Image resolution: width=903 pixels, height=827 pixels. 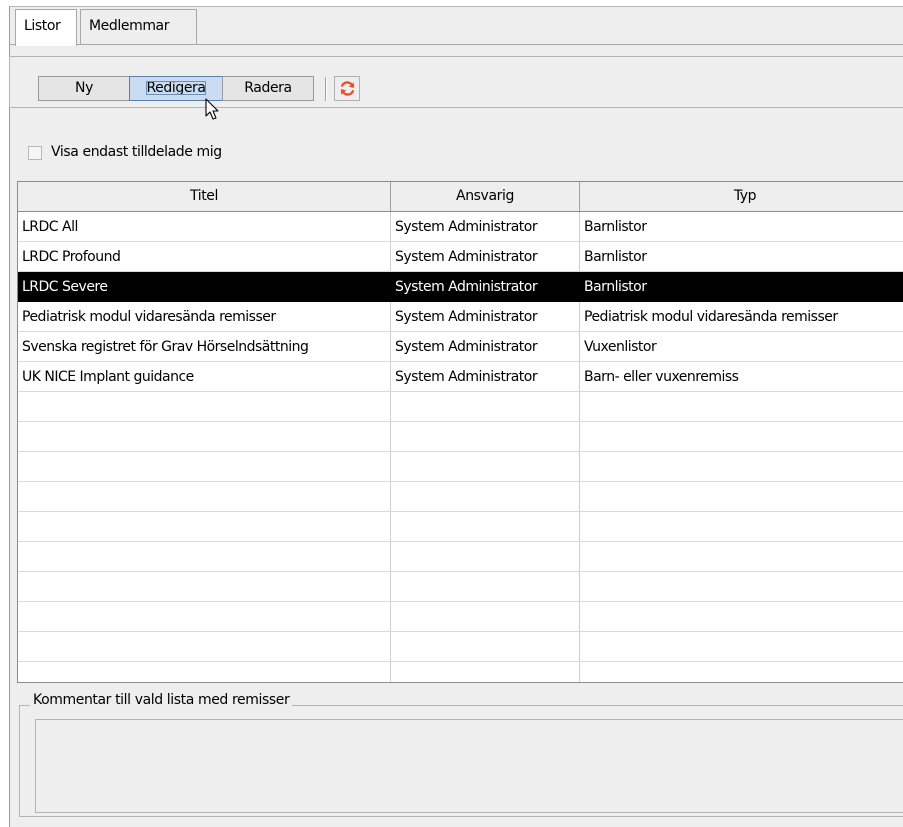 I want to click on cell-titel: LRDC Severe, so click(x=65, y=287).